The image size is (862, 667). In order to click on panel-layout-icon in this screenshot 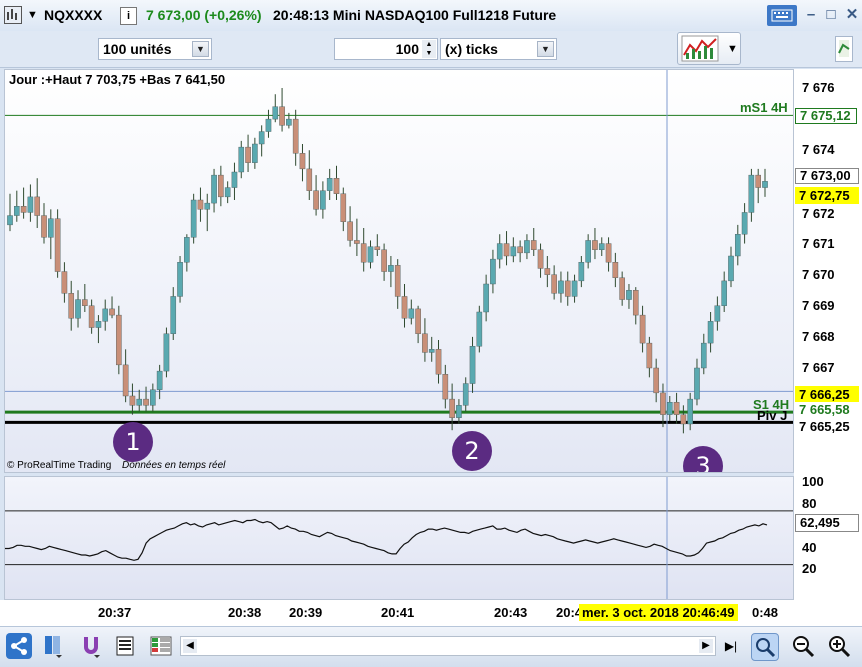, I will do `click(53, 646)`.